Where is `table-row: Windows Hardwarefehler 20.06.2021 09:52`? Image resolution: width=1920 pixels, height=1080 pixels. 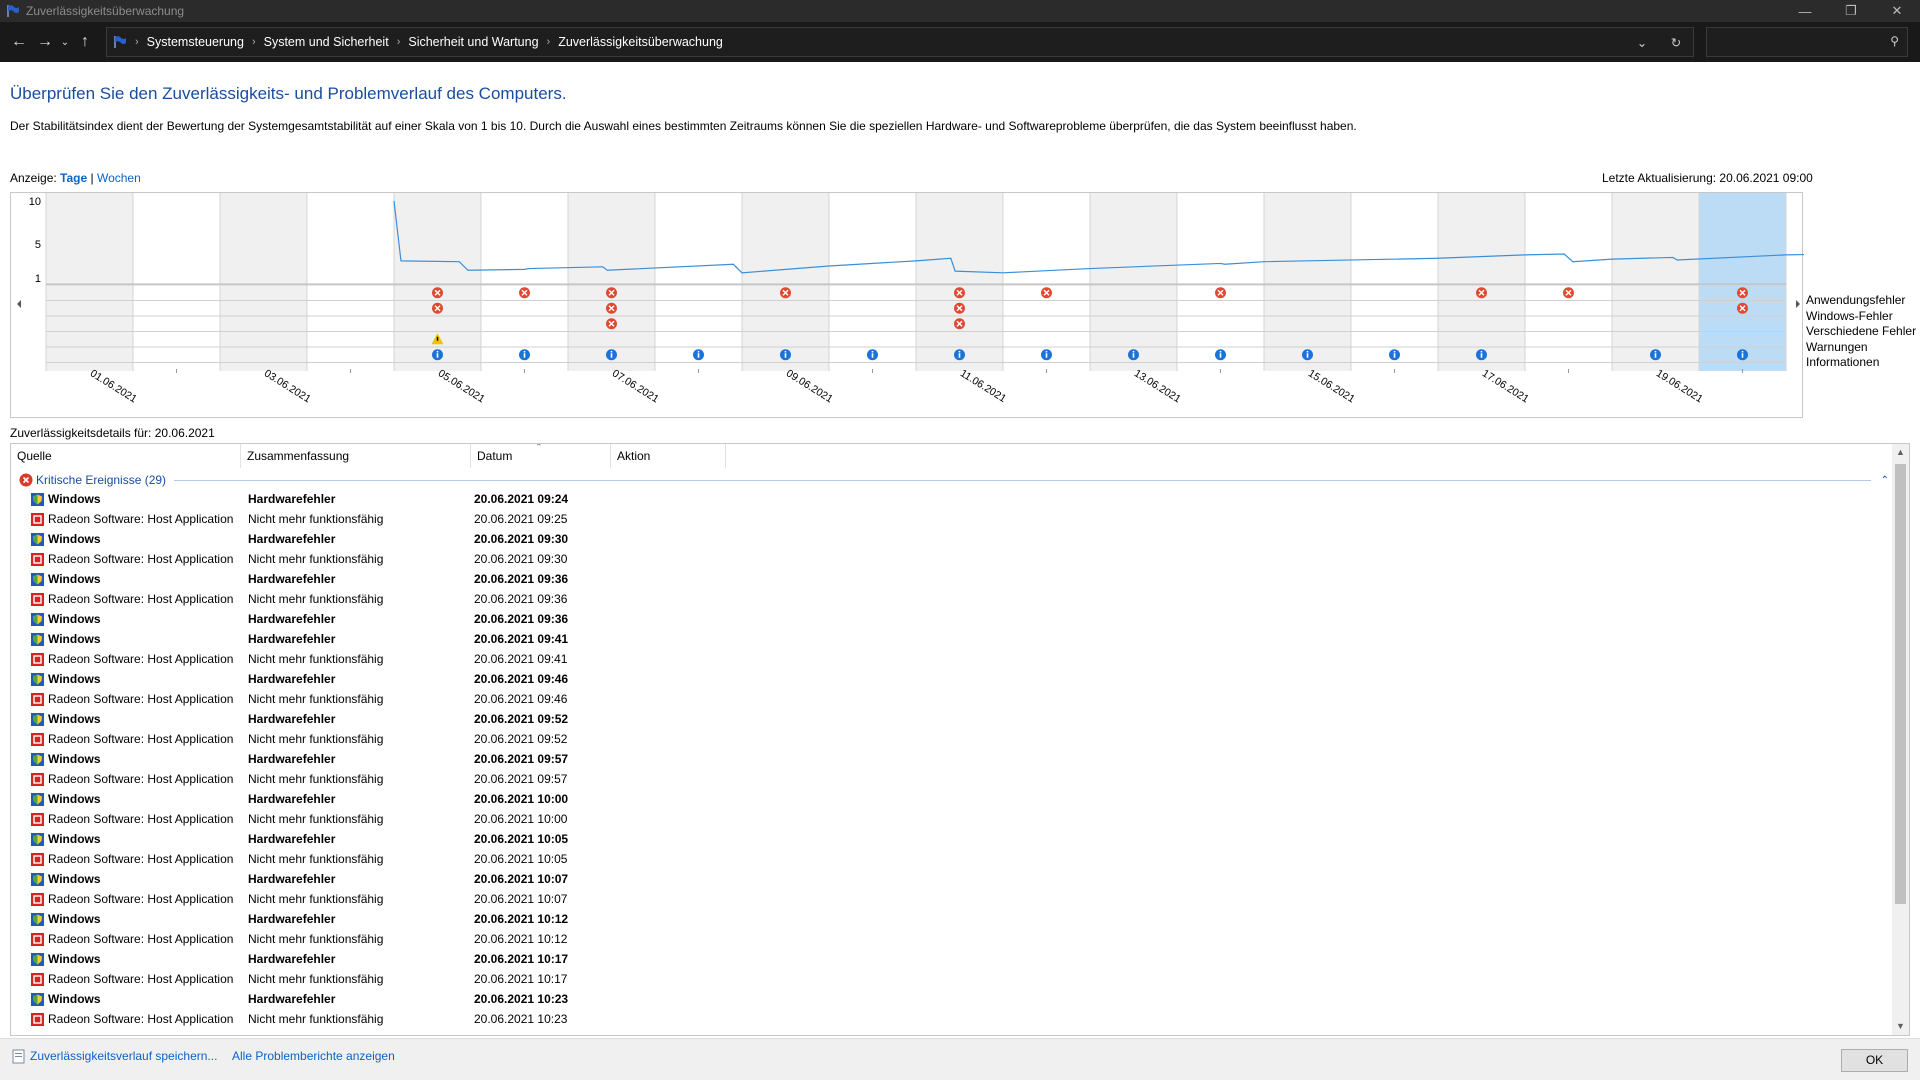
table-row: Windows Hardwarefehler 20.06.2021 09:52 is located at coordinates (951, 719).